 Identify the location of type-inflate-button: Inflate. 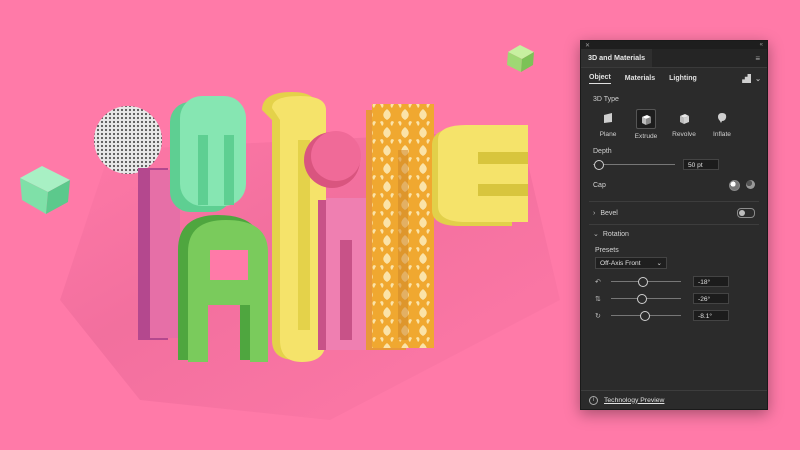
(722, 124).